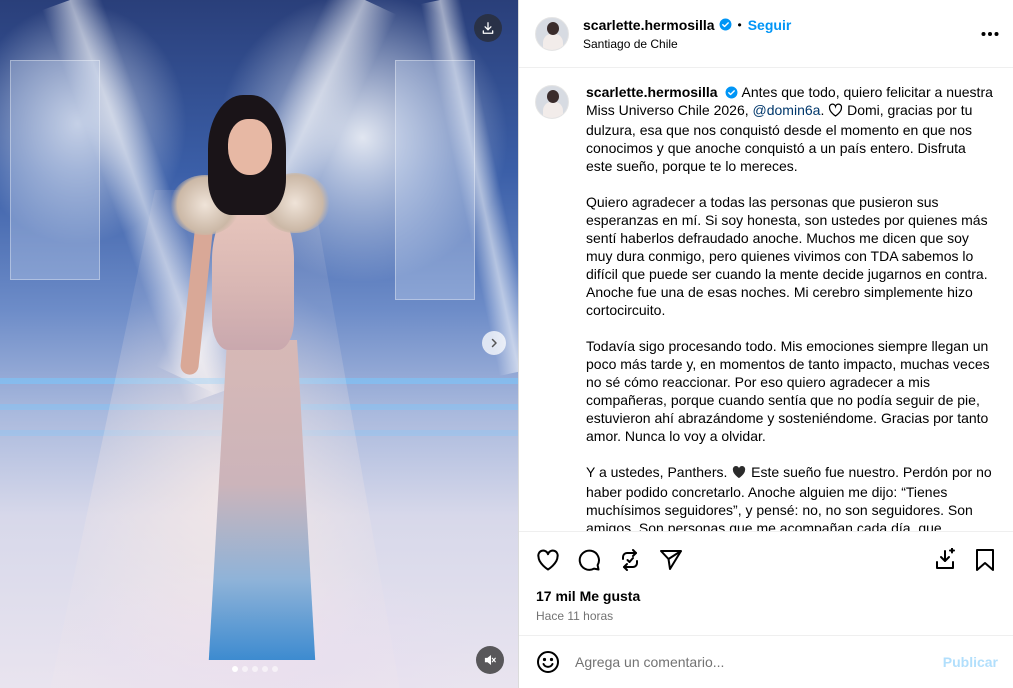 The width and height of the screenshot is (1013, 688). I want to click on download-icon, so click(488, 28).